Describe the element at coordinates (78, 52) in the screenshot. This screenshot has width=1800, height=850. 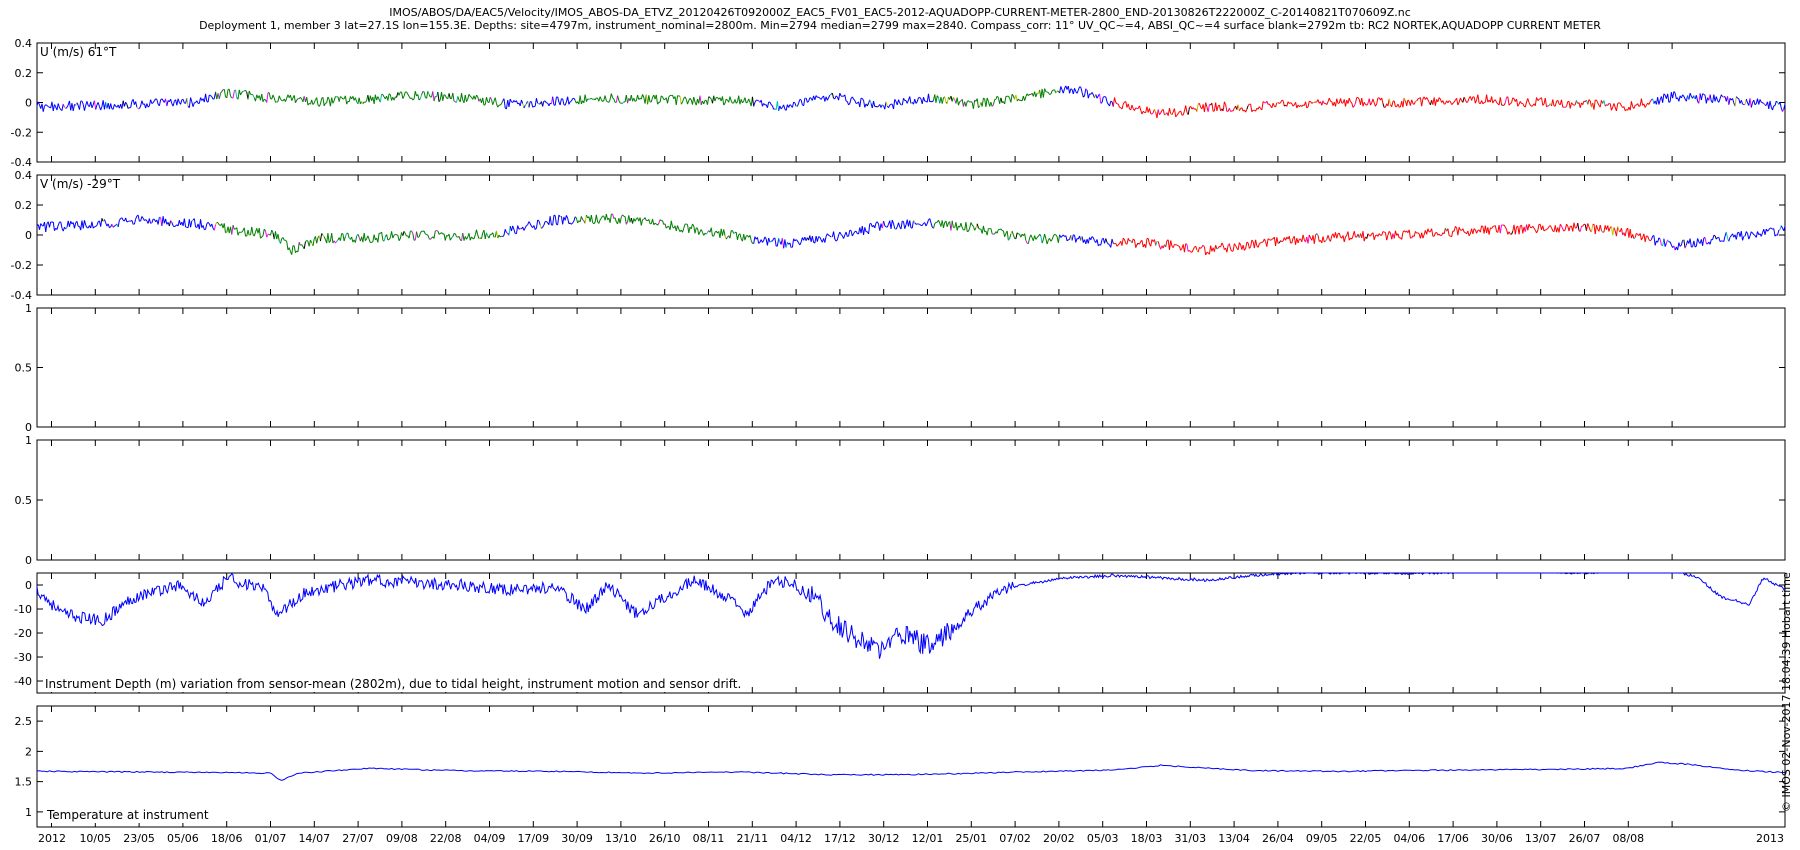
I see `panel-label-U: U (m/s) 61°T` at that location.